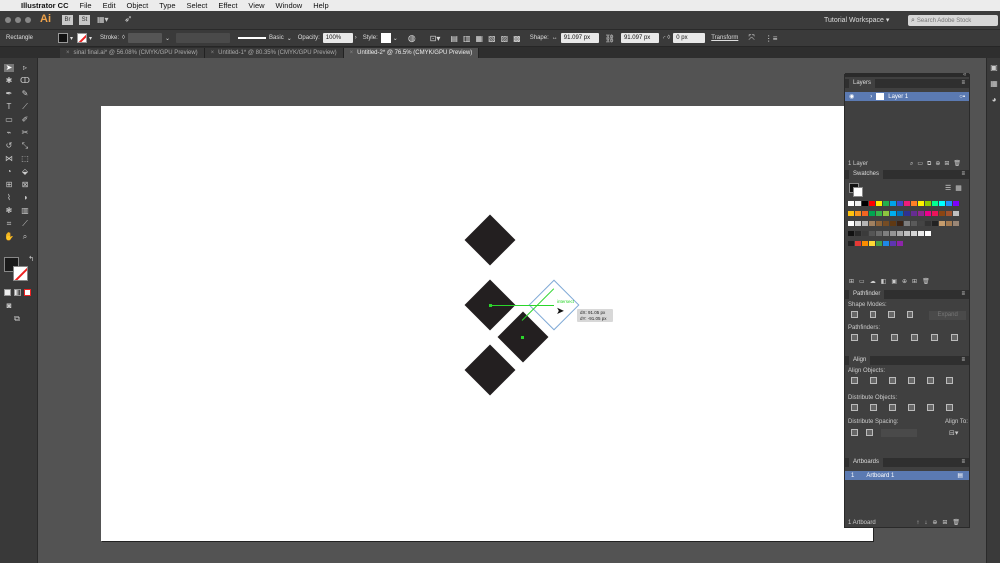 The height and width of the screenshot is (563, 1000). Describe the element at coordinates (9, 94) in the screenshot. I see `pen-tool-icon: ✒` at that location.